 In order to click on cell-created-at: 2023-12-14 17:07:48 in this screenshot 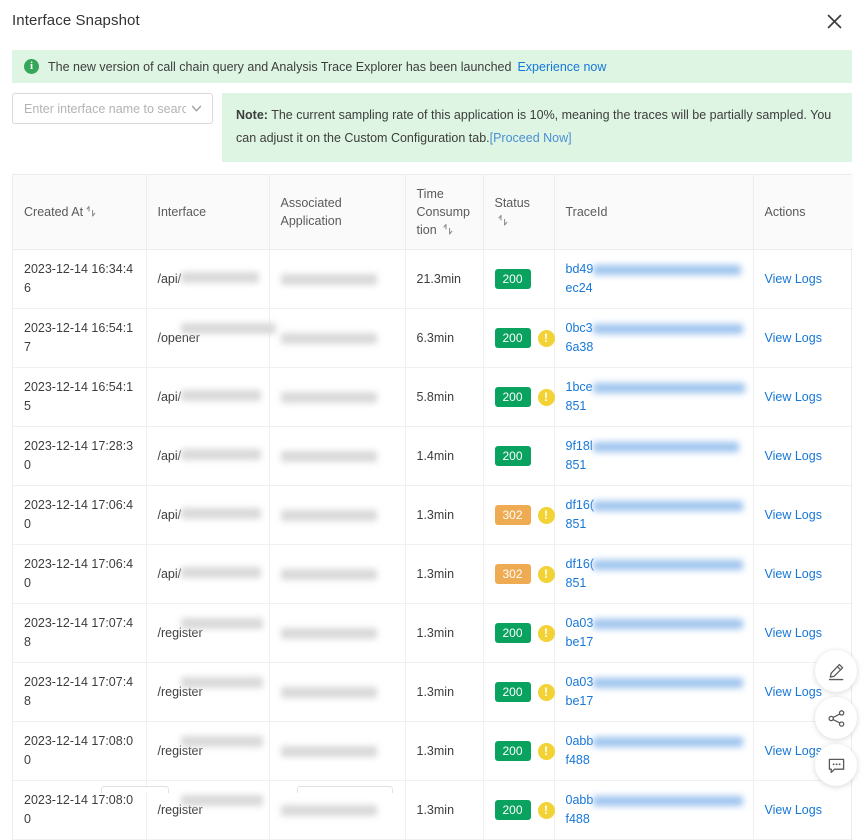, I will do `click(80, 692)`.